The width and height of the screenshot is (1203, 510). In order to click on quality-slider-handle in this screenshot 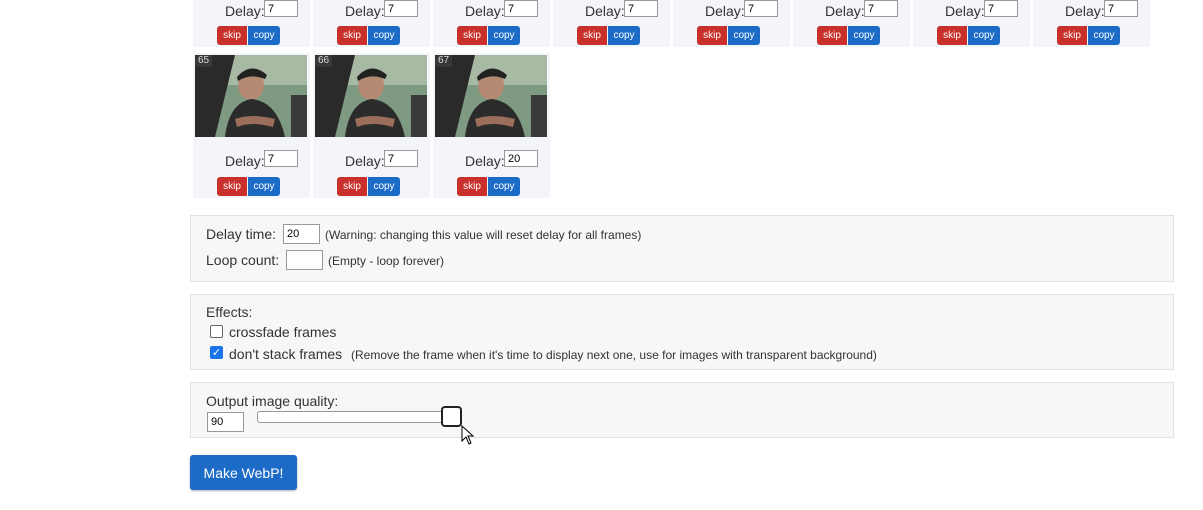, I will do `click(451, 416)`.